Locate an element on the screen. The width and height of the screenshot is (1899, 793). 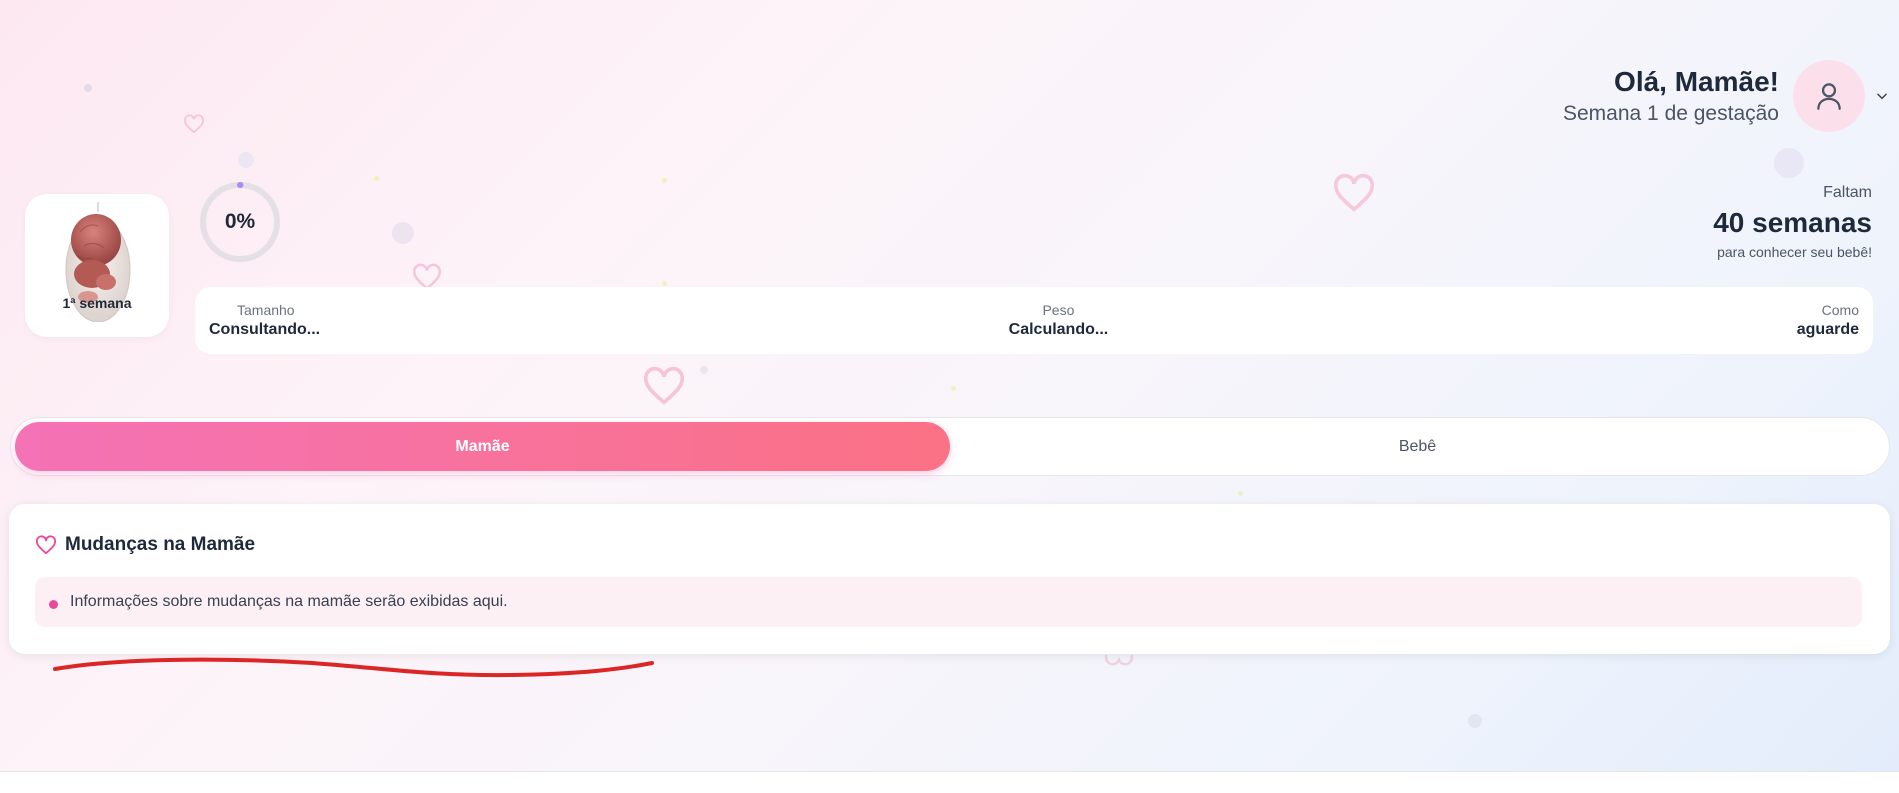
progress-ring: 0% is located at coordinates (240, 222).